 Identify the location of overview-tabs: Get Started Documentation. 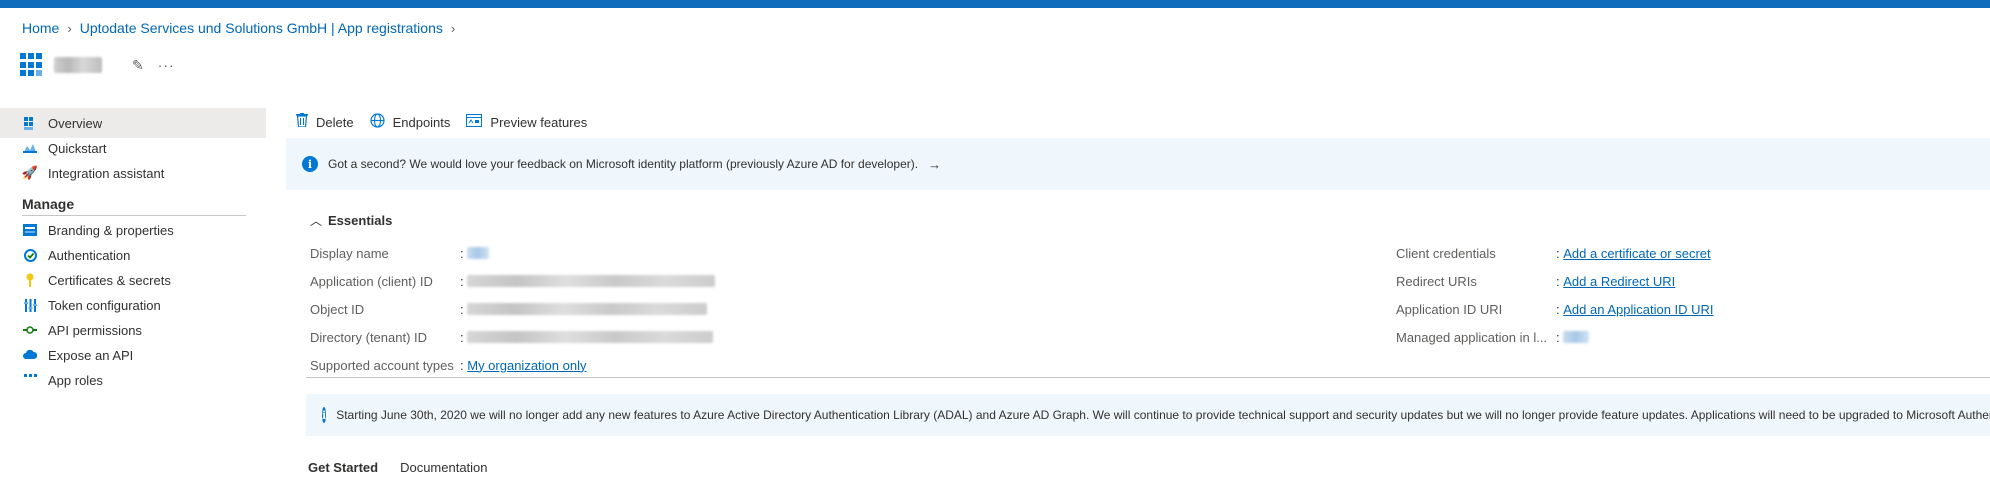
(409, 467).